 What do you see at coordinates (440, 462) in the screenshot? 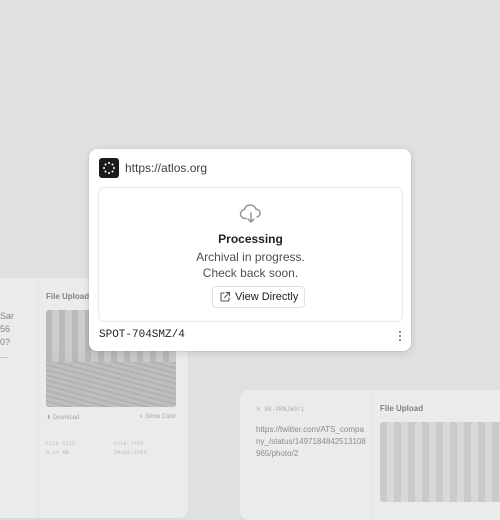
I see `uploaded-photo-thumbnail` at bounding box center [440, 462].